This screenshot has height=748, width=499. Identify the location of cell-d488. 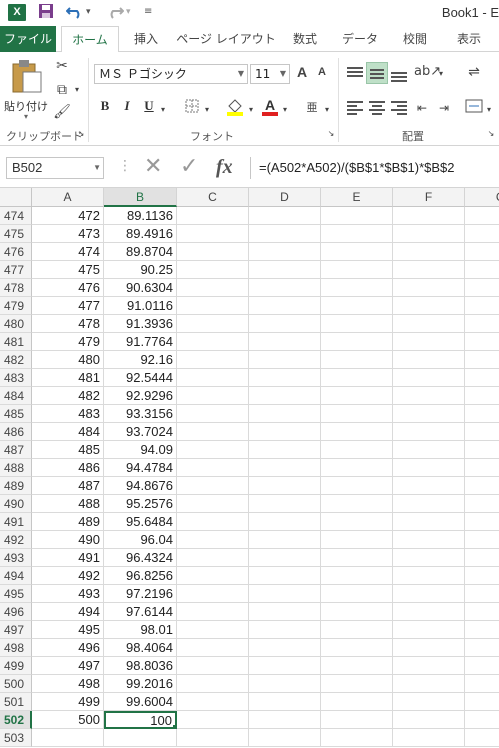
(285, 468).